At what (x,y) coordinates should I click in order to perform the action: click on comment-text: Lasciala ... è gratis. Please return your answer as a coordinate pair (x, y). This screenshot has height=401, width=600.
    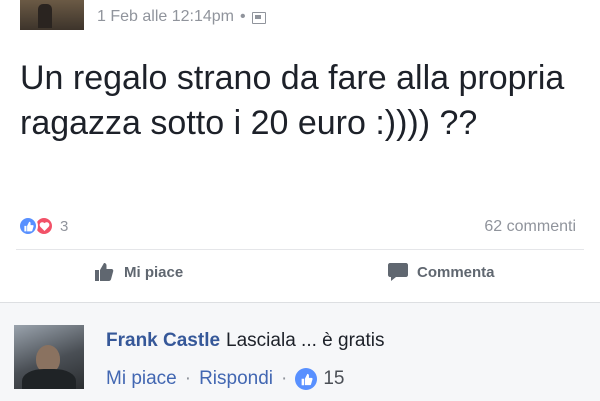
    Looking at the image, I should click on (305, 340).